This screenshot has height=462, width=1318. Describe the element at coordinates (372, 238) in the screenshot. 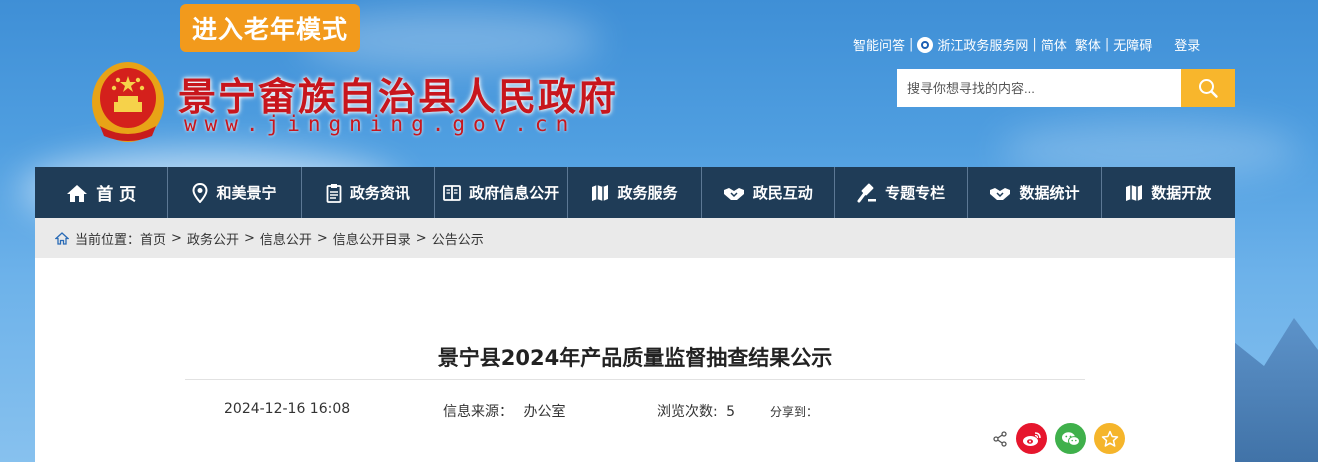

I see `breadcrumb-link-info-catalog: 信息公开目录` at that location.